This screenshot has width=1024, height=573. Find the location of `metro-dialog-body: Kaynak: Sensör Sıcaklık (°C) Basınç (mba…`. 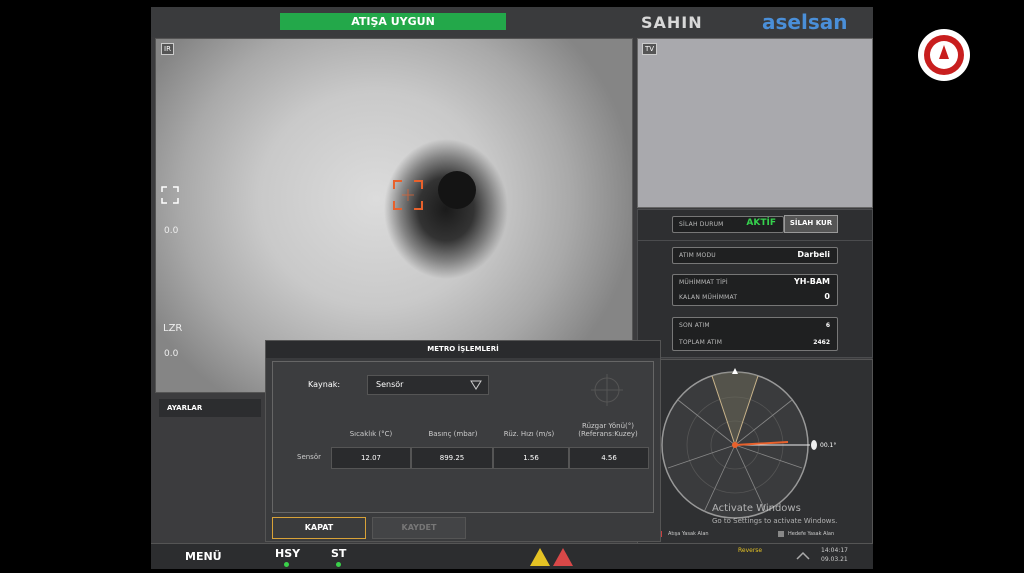

metro-dialog-body: Kaynak: Sensör Sıcaklık (°C) Basınç (mba… is located at coordinates (463, 437).